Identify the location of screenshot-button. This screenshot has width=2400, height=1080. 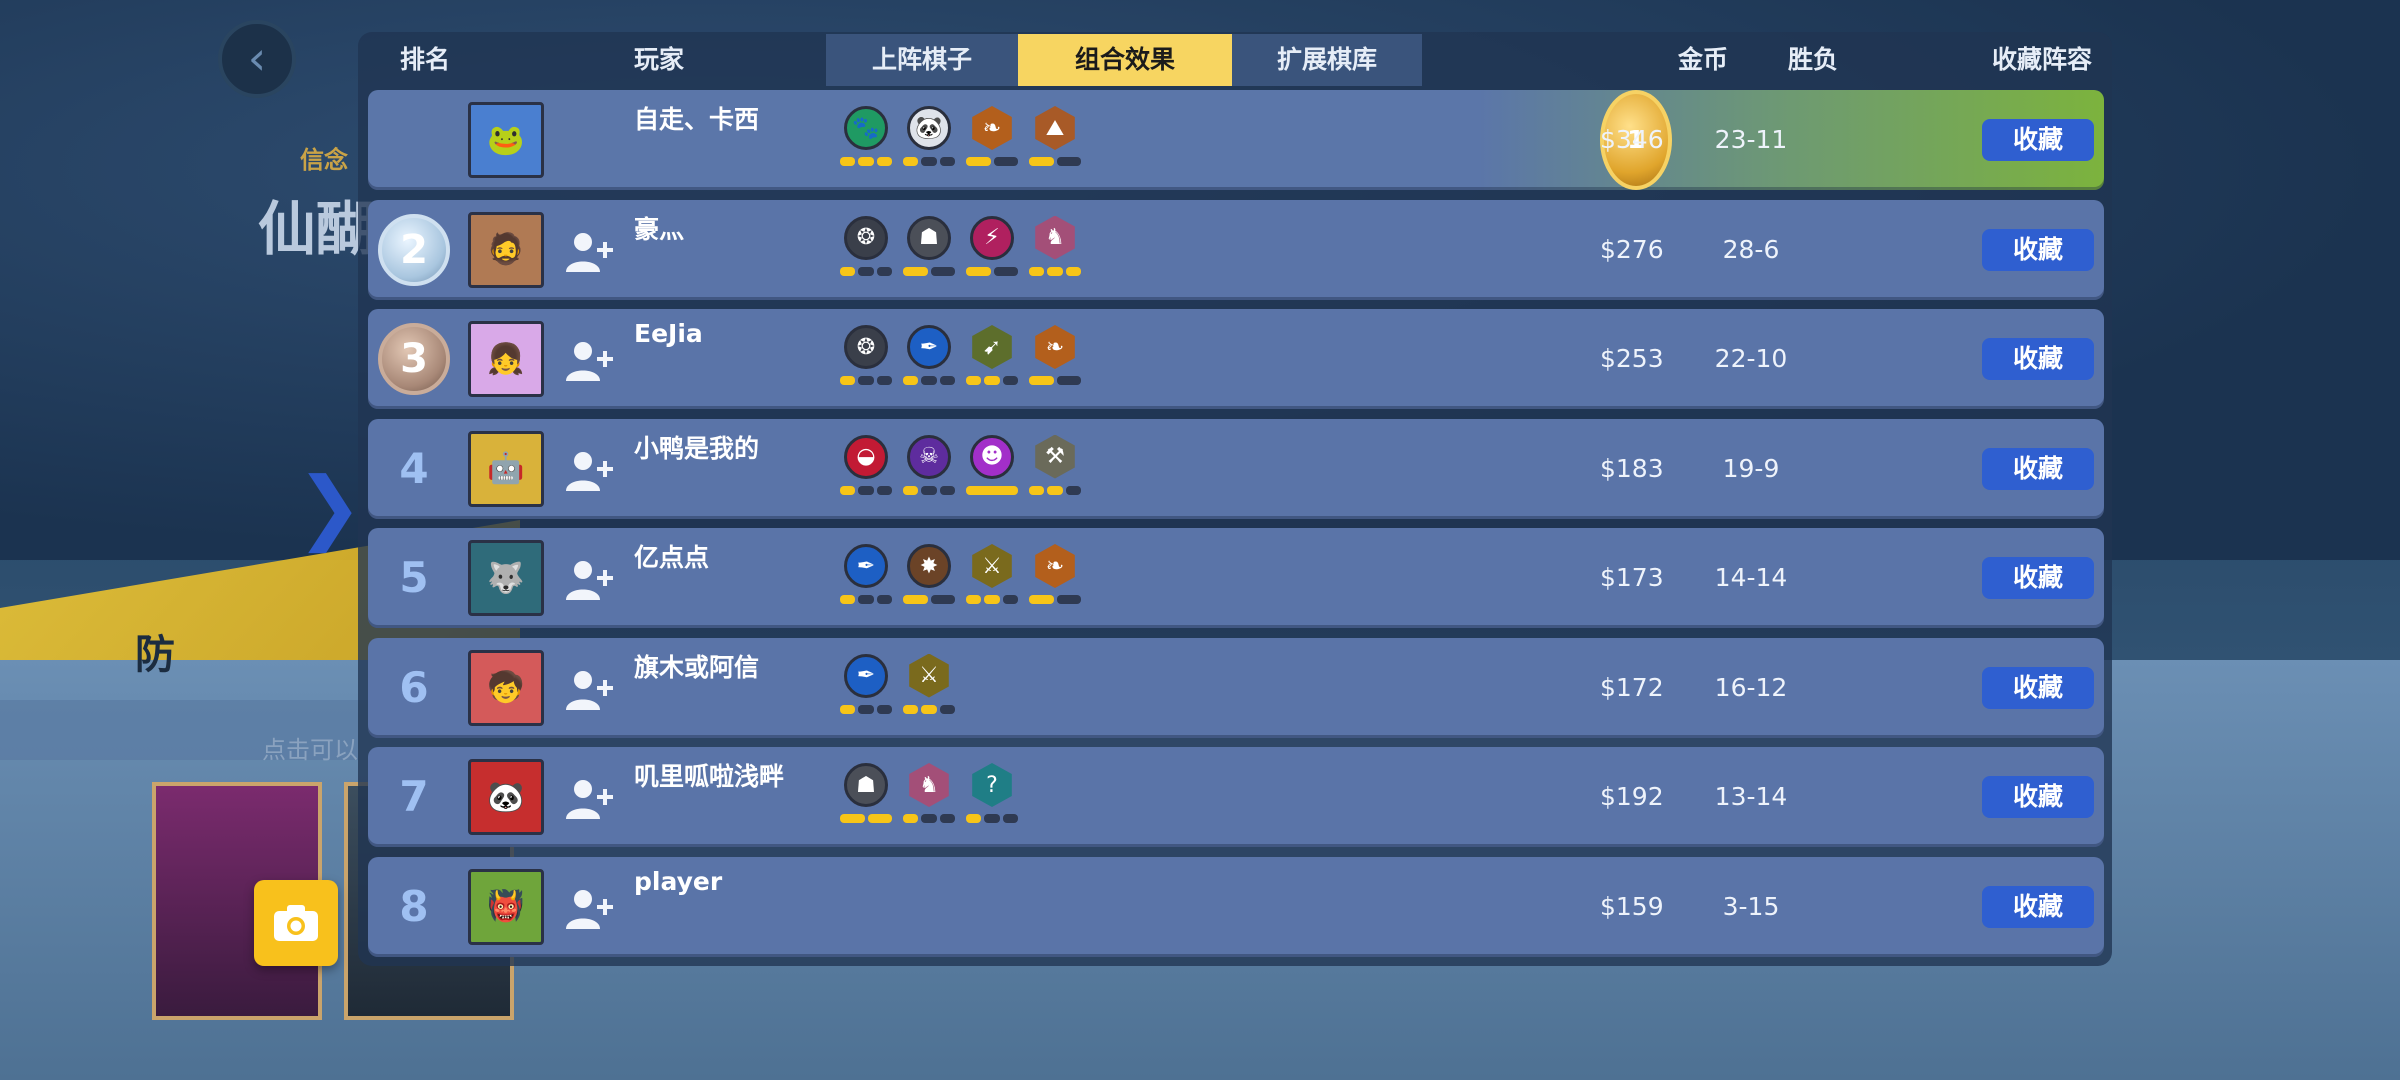
(296, 923).